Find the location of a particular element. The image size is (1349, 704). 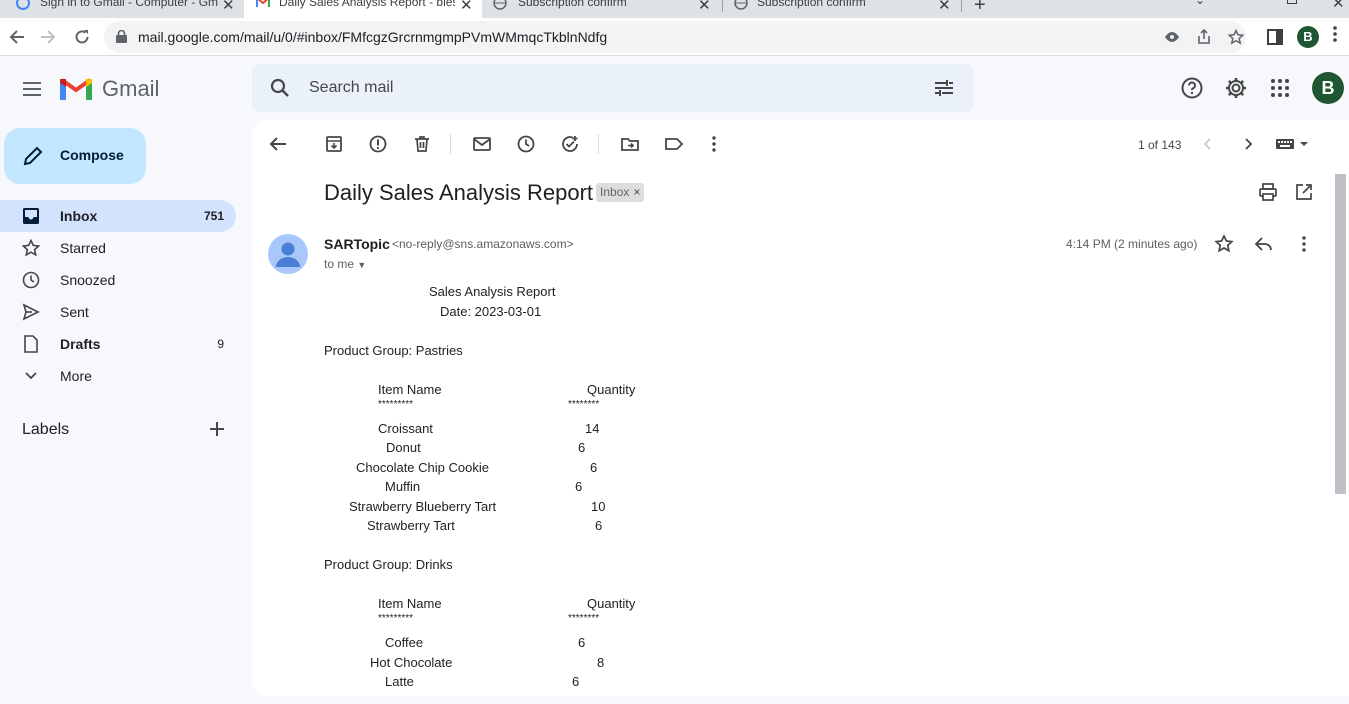

compose-button: Compose is located at coordinates (75, 156).